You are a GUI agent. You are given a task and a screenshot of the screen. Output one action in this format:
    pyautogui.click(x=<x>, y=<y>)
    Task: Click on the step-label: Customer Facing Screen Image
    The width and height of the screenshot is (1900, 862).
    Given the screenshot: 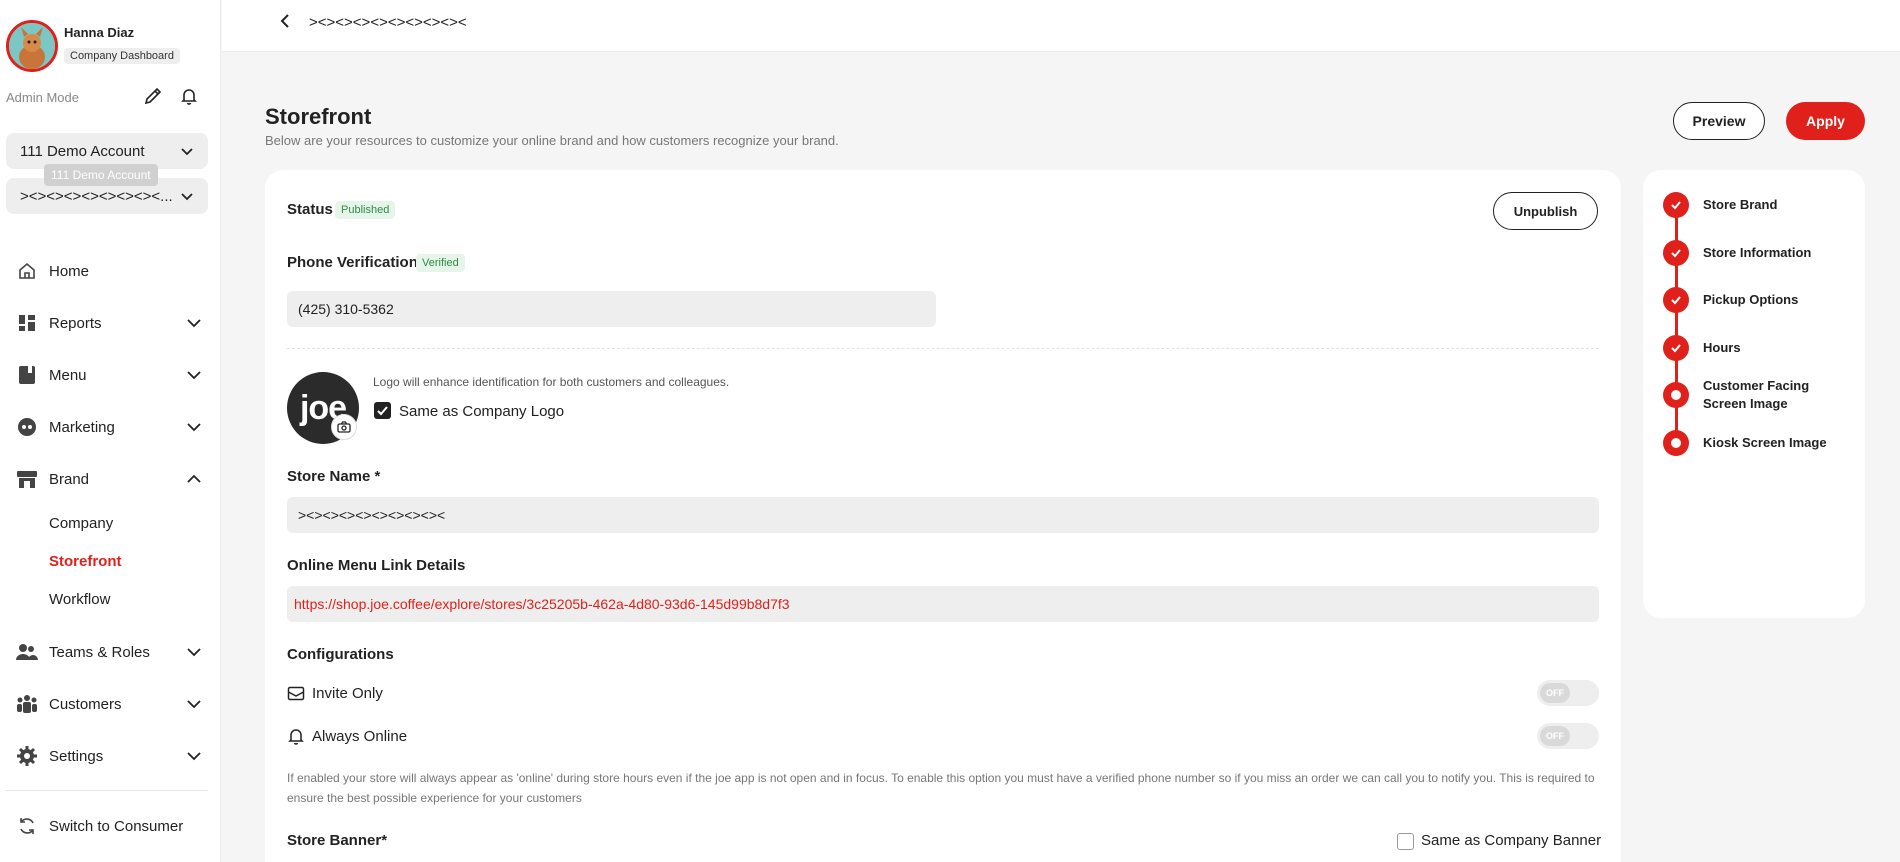 What is the action you would take?
    pyautogui.click(x=1756, y=394)
    